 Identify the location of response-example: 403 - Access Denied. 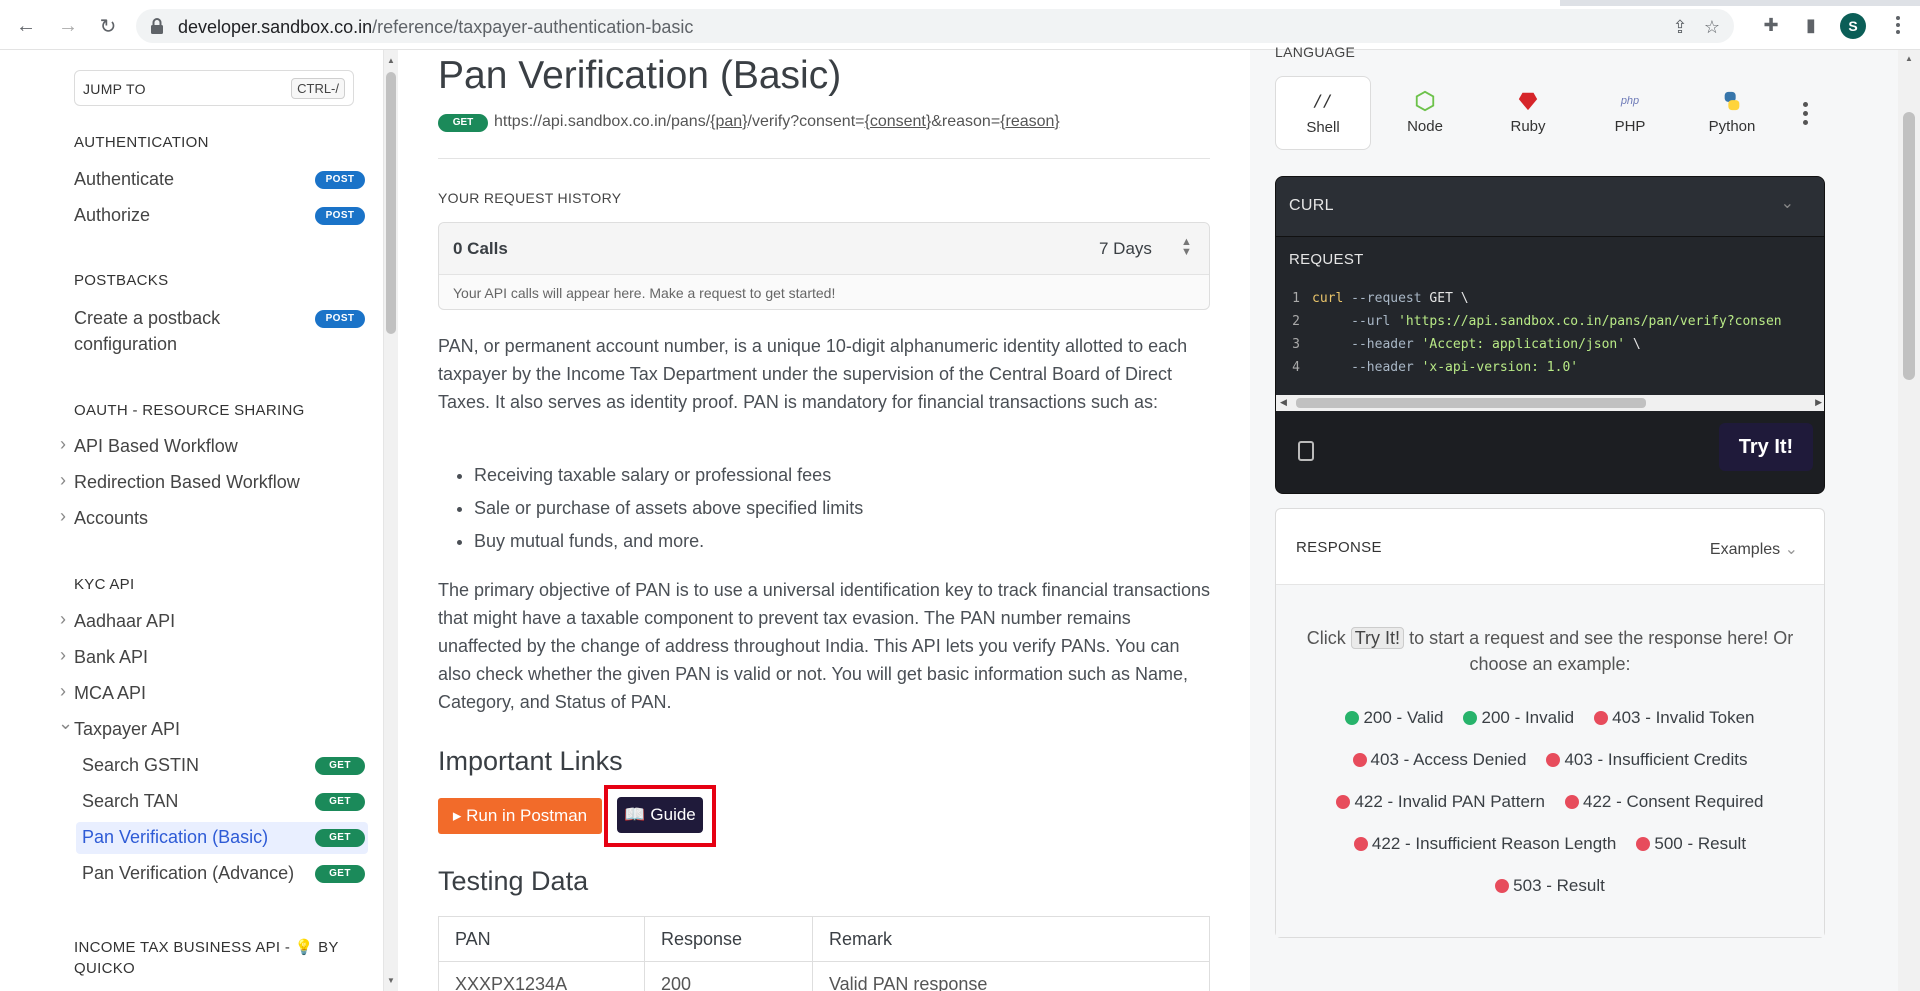
(1439, 760).